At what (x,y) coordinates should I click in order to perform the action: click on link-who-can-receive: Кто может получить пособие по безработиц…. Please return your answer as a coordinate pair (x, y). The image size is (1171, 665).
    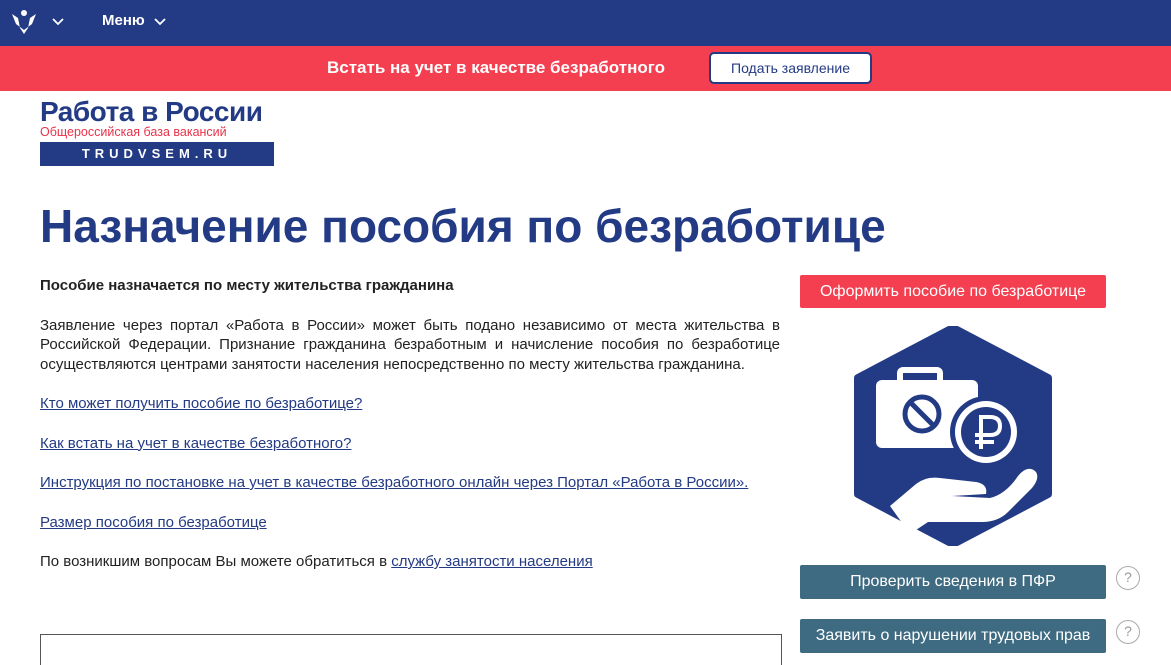
    Looking at the image, I should click on (410, 404).